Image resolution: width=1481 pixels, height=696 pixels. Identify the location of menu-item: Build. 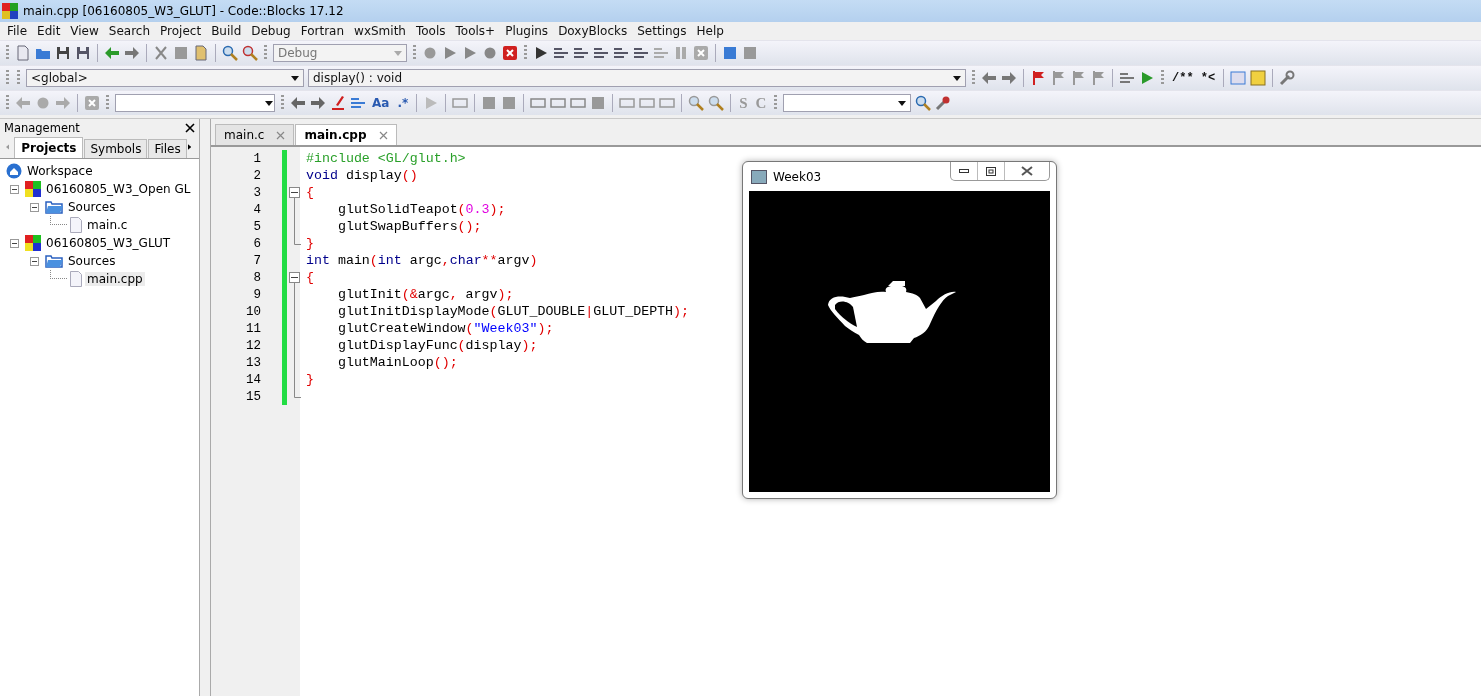
(226, 31).